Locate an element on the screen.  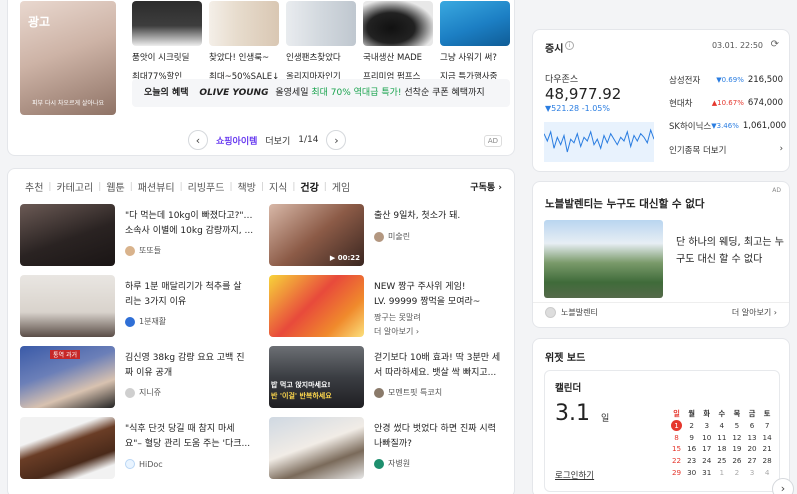
product-card: 인생팬츠찾았다 올리지마자인기 is located at coordinates (321, 42).